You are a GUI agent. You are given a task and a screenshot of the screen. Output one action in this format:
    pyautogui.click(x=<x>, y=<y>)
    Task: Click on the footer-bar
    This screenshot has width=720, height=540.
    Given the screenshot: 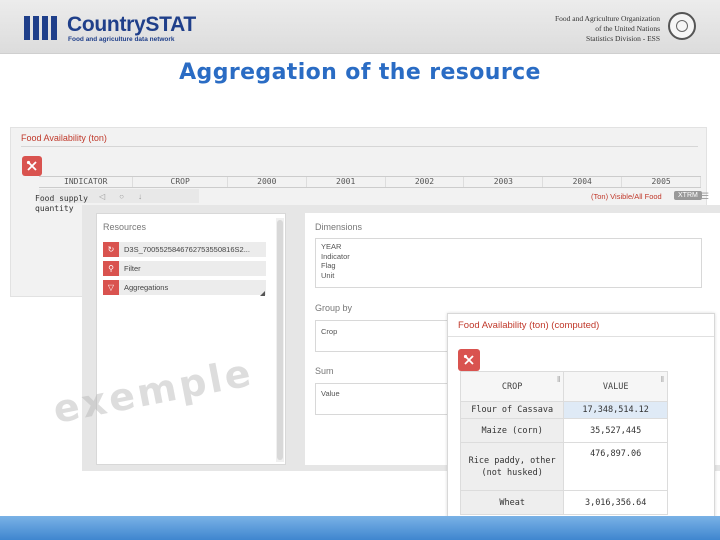 What is the action you would take?
    pyautogui.click(x=360, y=528)
    